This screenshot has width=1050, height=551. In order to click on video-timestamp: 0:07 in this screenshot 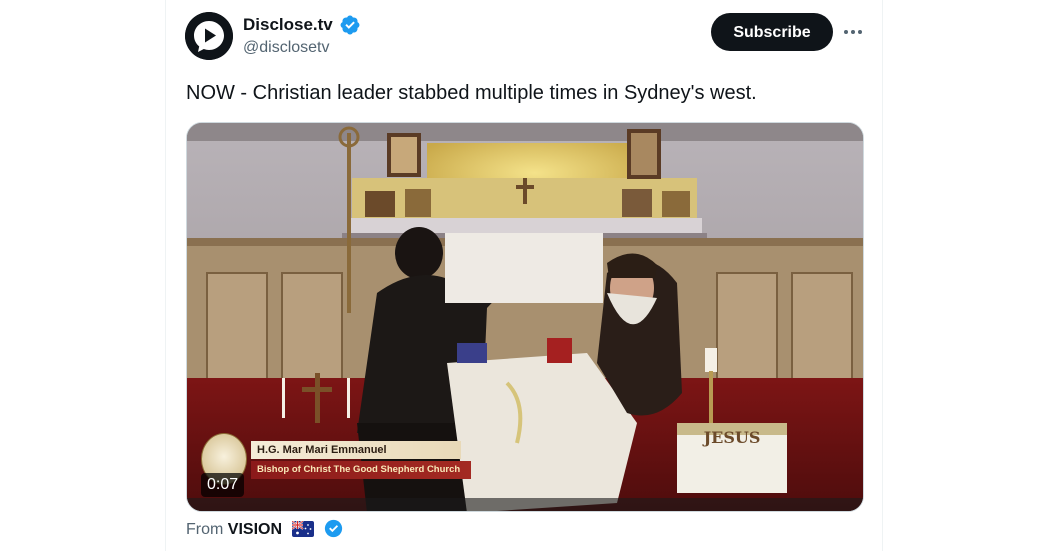, I will do `click(223, 485)`.